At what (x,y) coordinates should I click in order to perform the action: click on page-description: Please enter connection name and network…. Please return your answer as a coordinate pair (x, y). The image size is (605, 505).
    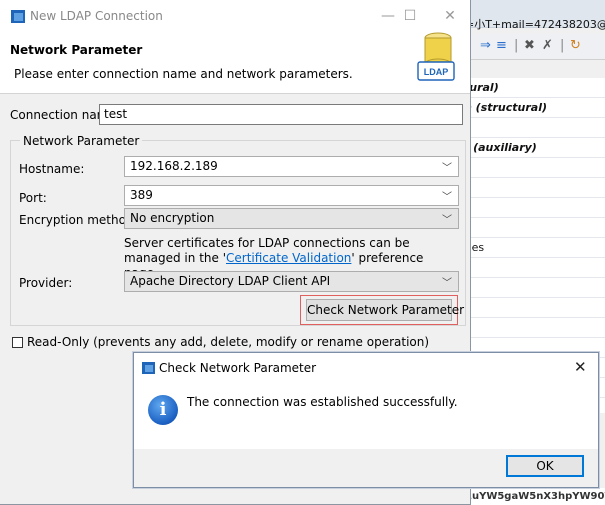
    Looking at the image, I should click on (183, 74).